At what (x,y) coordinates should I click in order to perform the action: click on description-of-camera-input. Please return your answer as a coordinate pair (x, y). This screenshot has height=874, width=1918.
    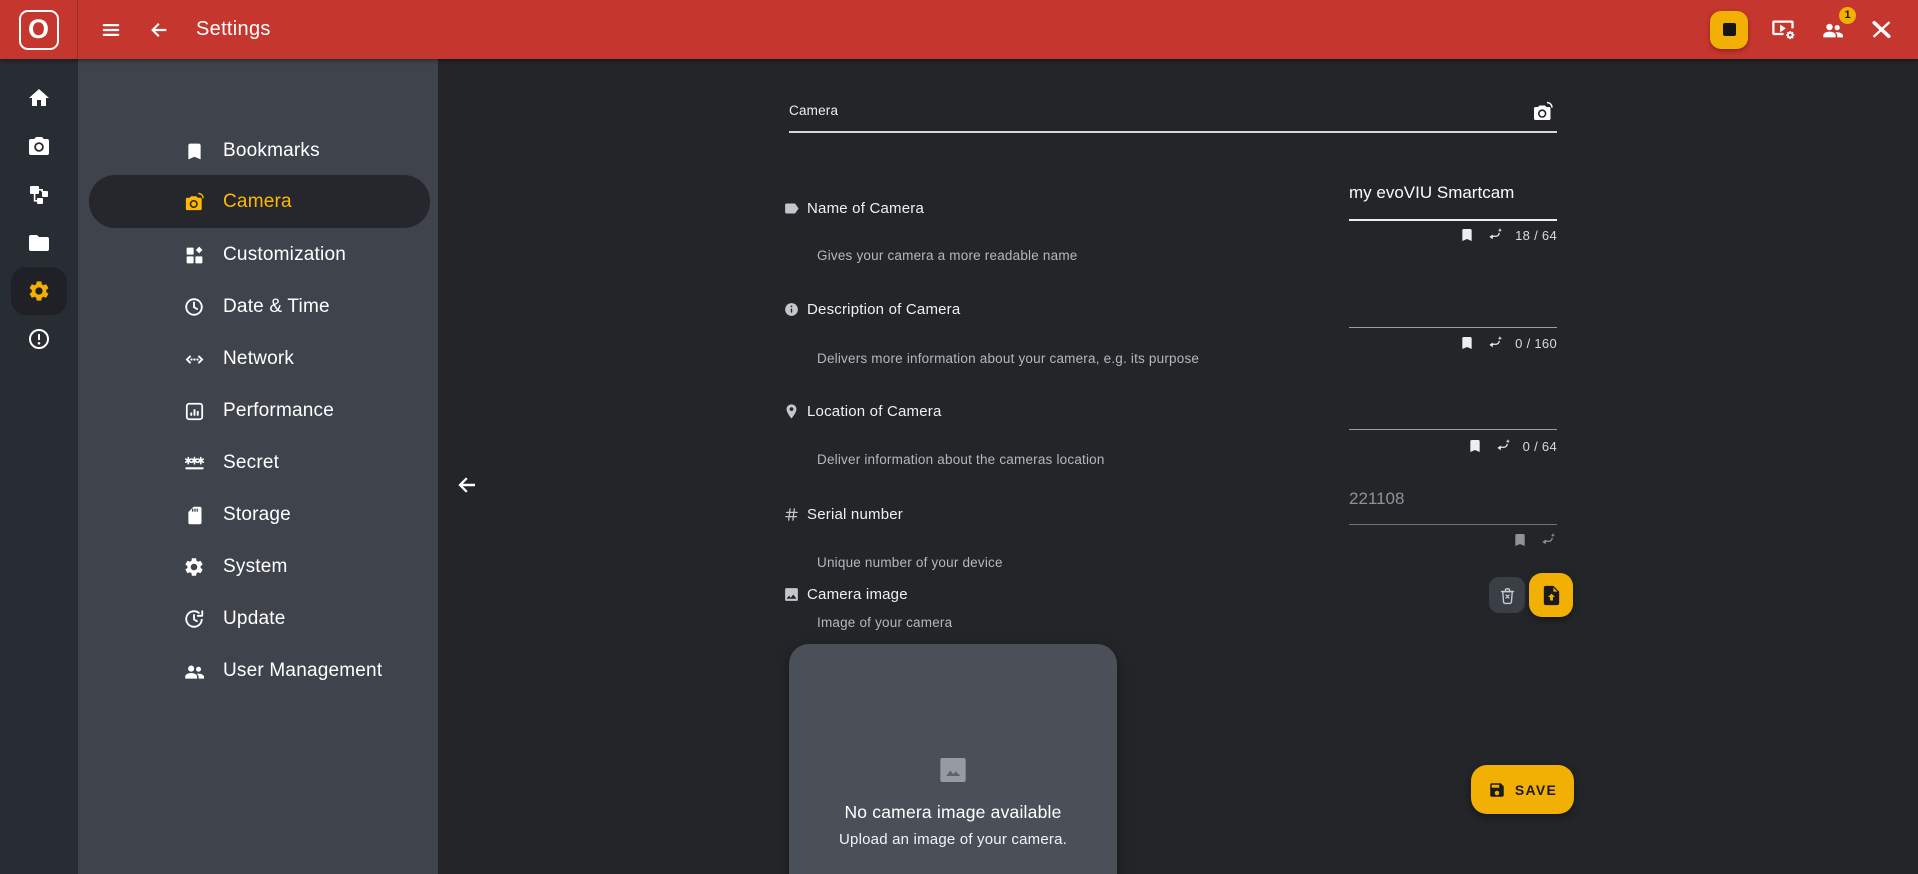
    Looking at the image, I should click on (1453, 308).